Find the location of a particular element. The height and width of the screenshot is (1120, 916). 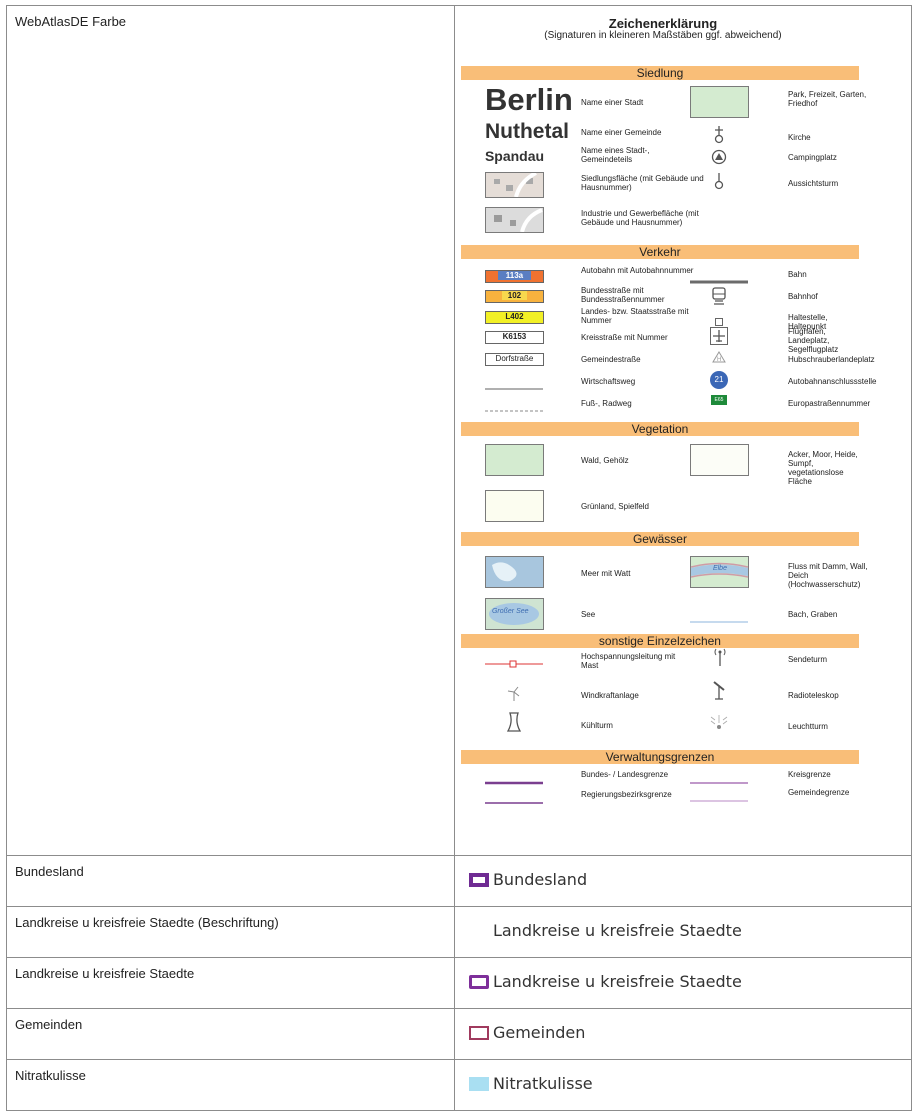

legend-item: Nitratkulisse is located at coordinates (689, 1083).